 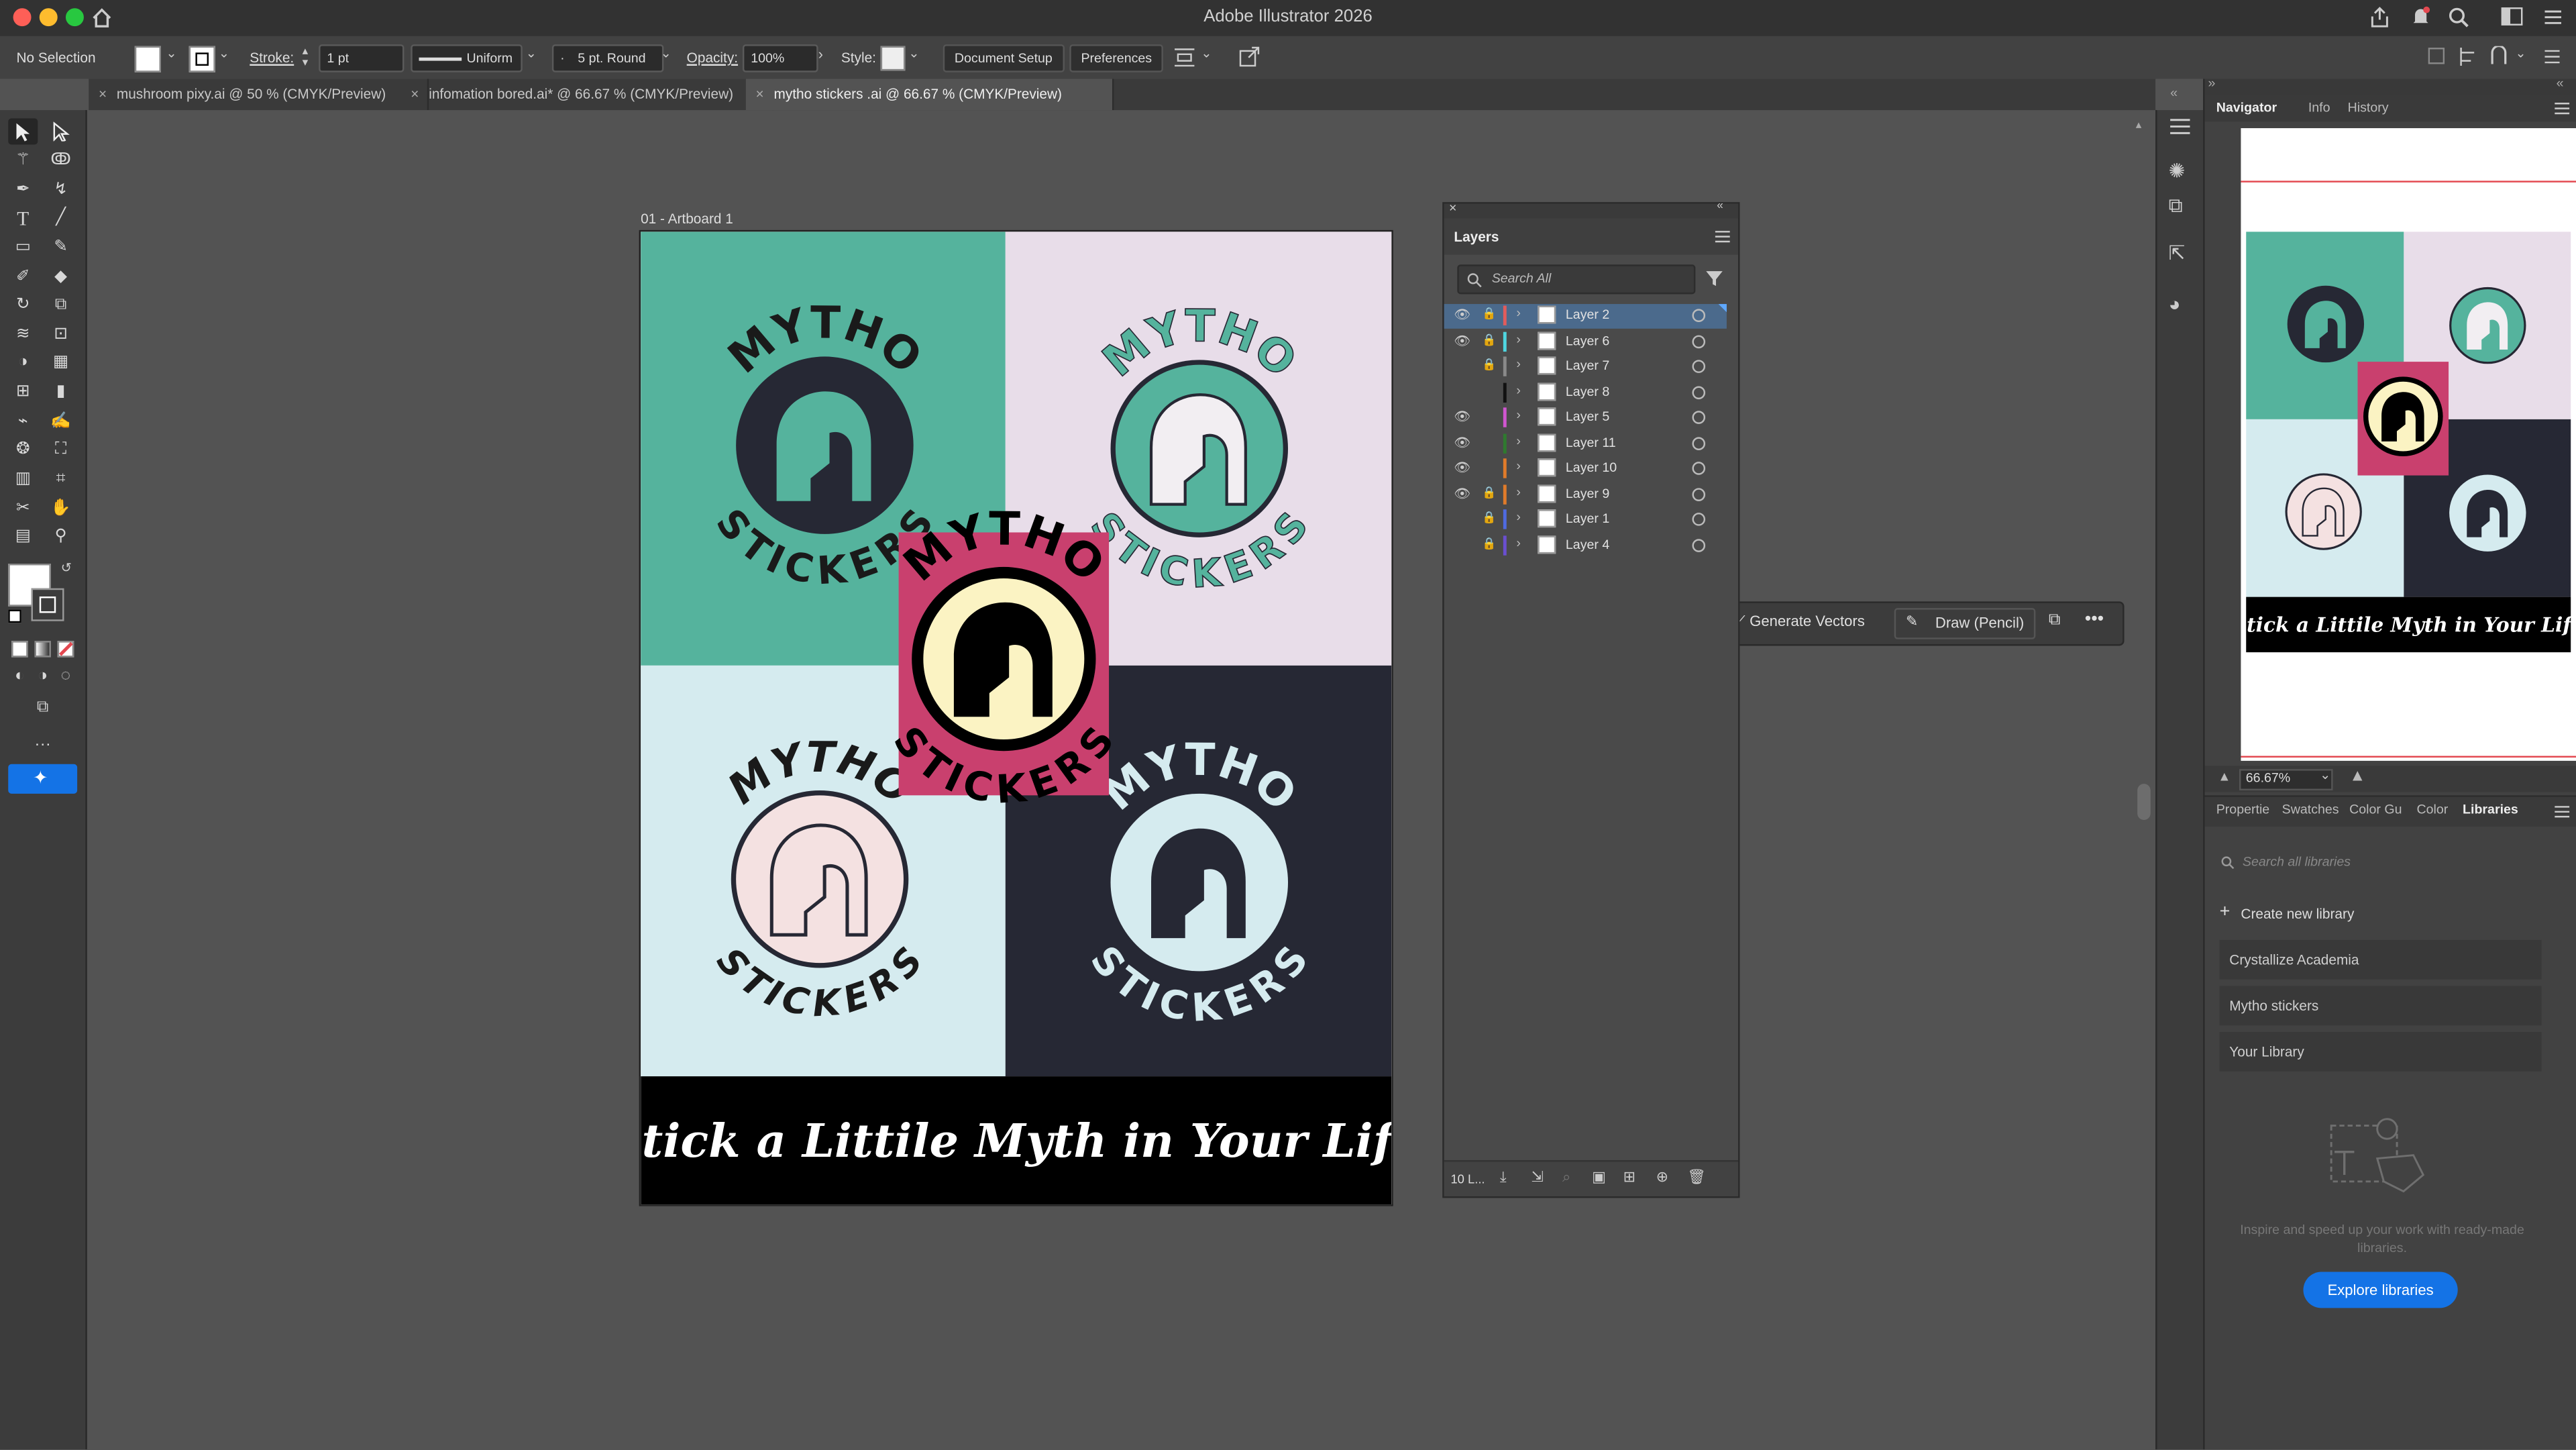 What do you see at coordinates (2432, 809) in the screenshot?
I see `tab-color: Color` at bounding box center [2432, 809].